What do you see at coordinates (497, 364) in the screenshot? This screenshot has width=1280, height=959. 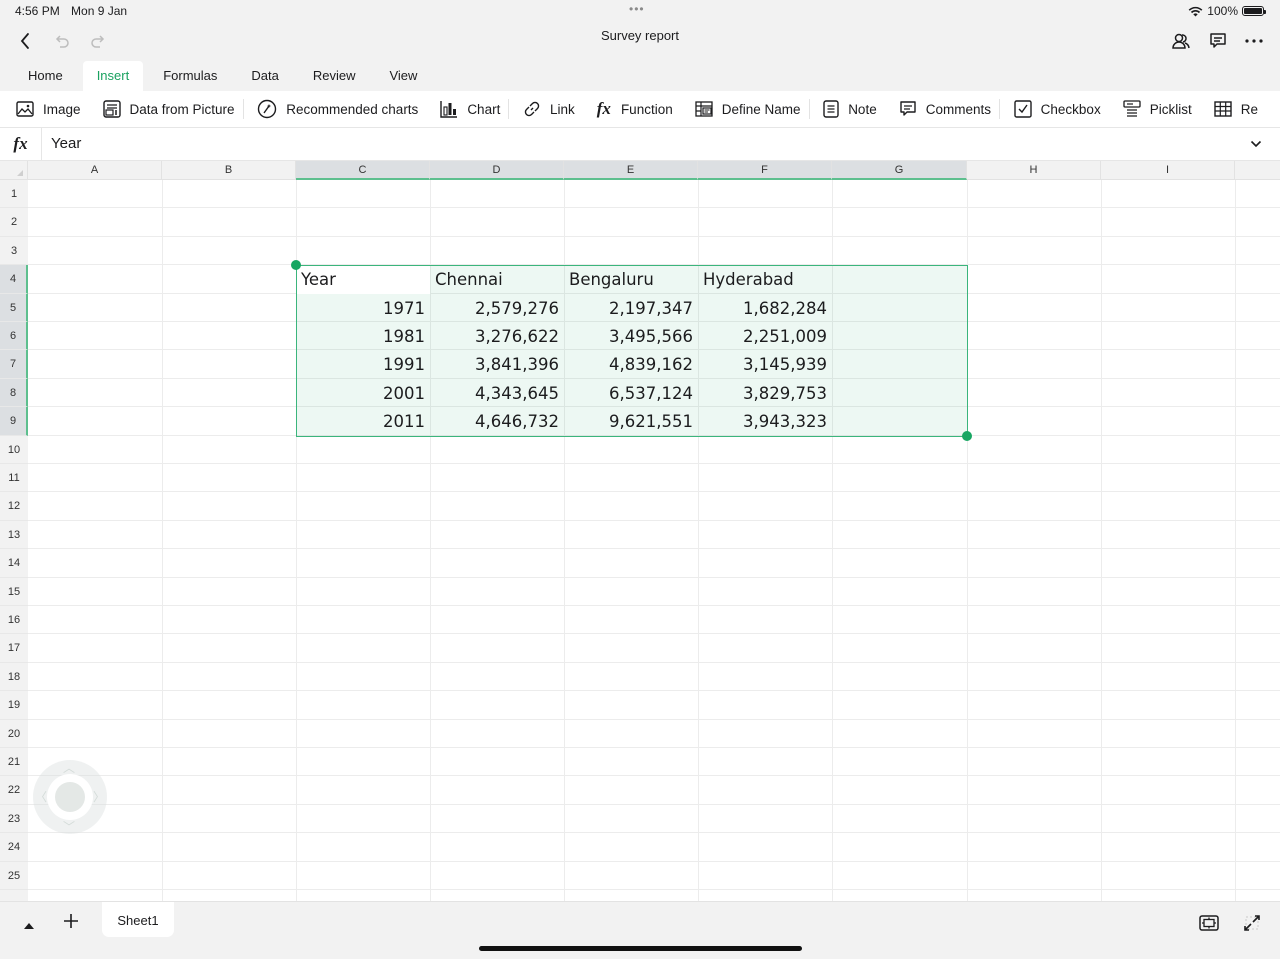 I see `population-cell: 3,841,396` at bounding box center [497, 364].